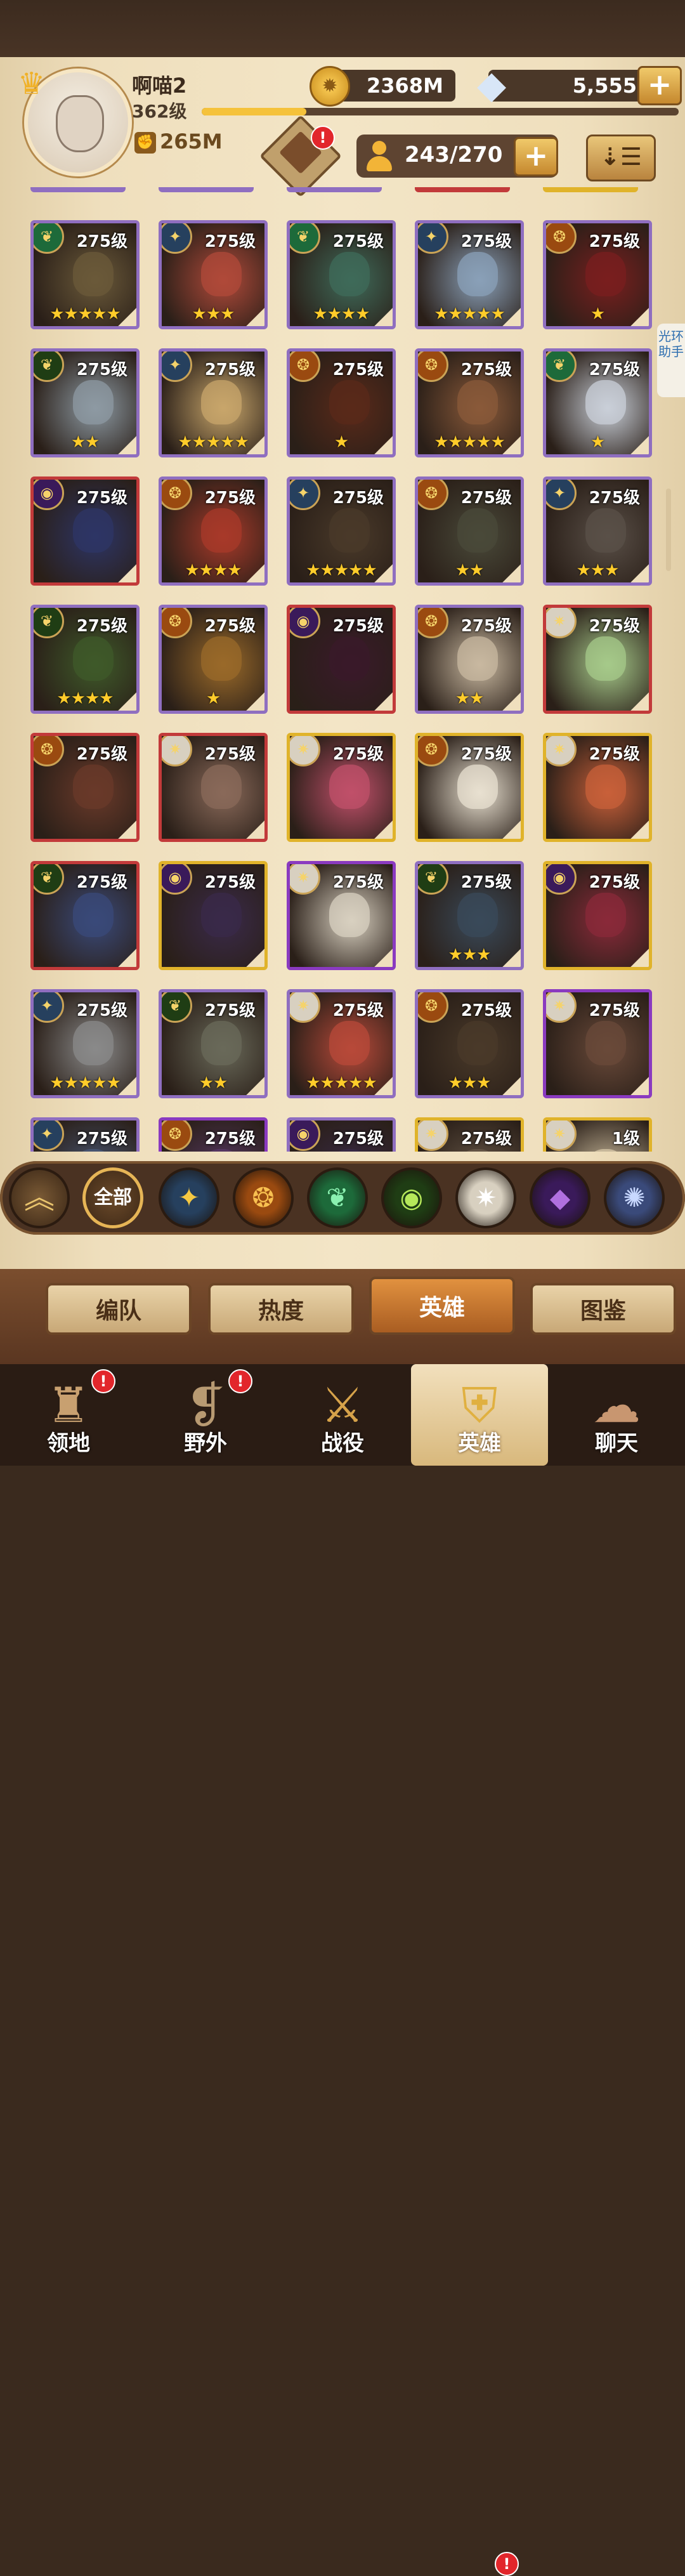 The height and width of the screenshot is (2576, 685). Describe the element at coordinates (160, 111) in the screenshot. I see `player-level: 362级` at that location.